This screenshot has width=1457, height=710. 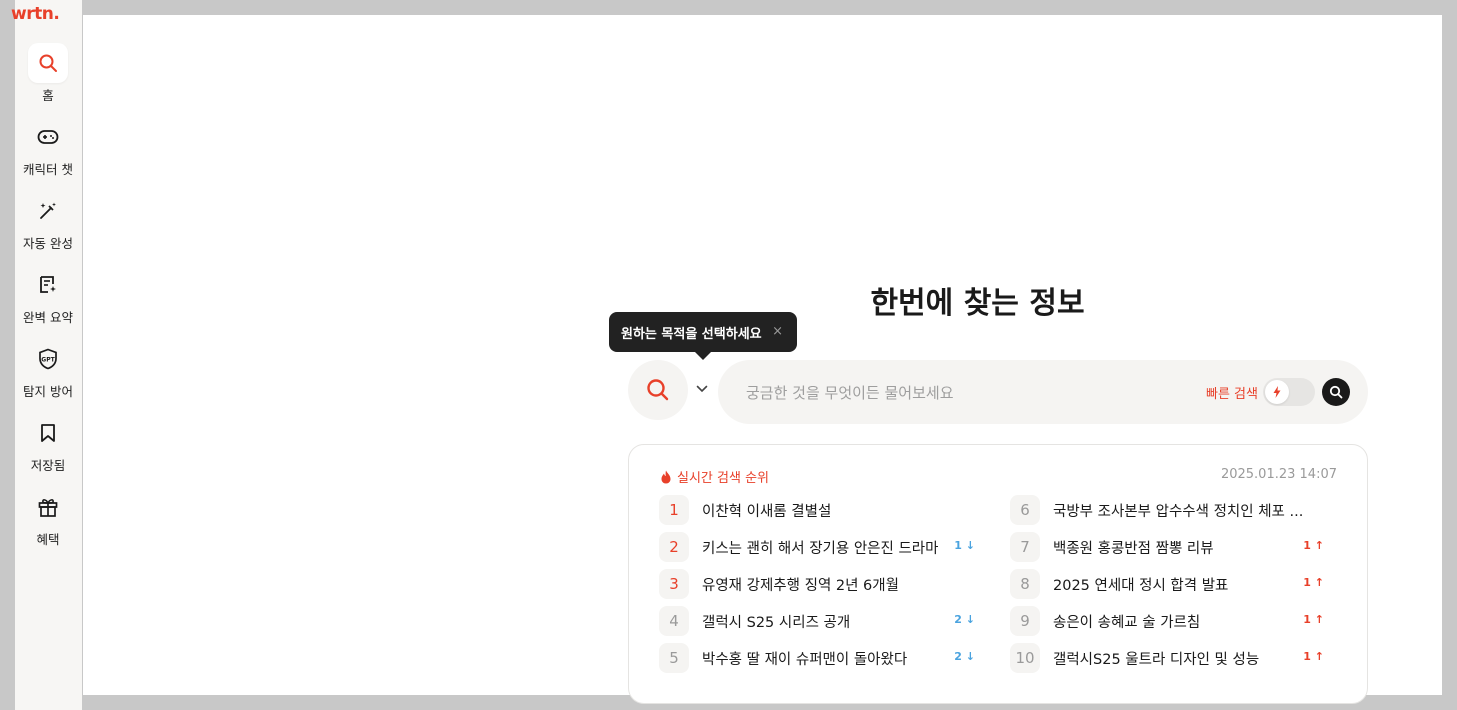 I want to click on trending-title: 실시간 검색 순위, so click(x=714, y=476).